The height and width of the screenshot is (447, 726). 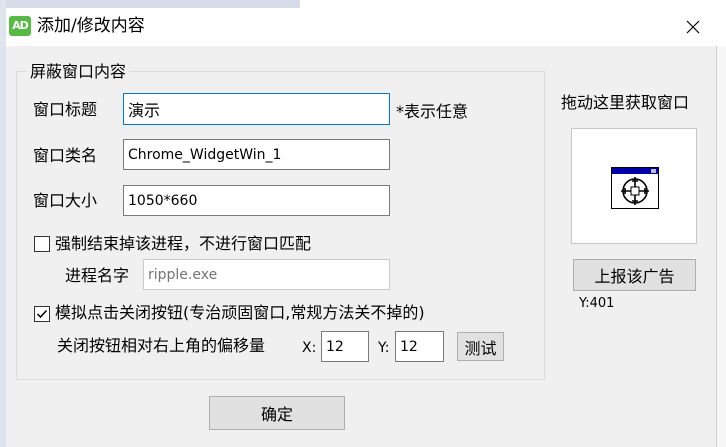 I want to click on close-button, so click(x=693, y=27).